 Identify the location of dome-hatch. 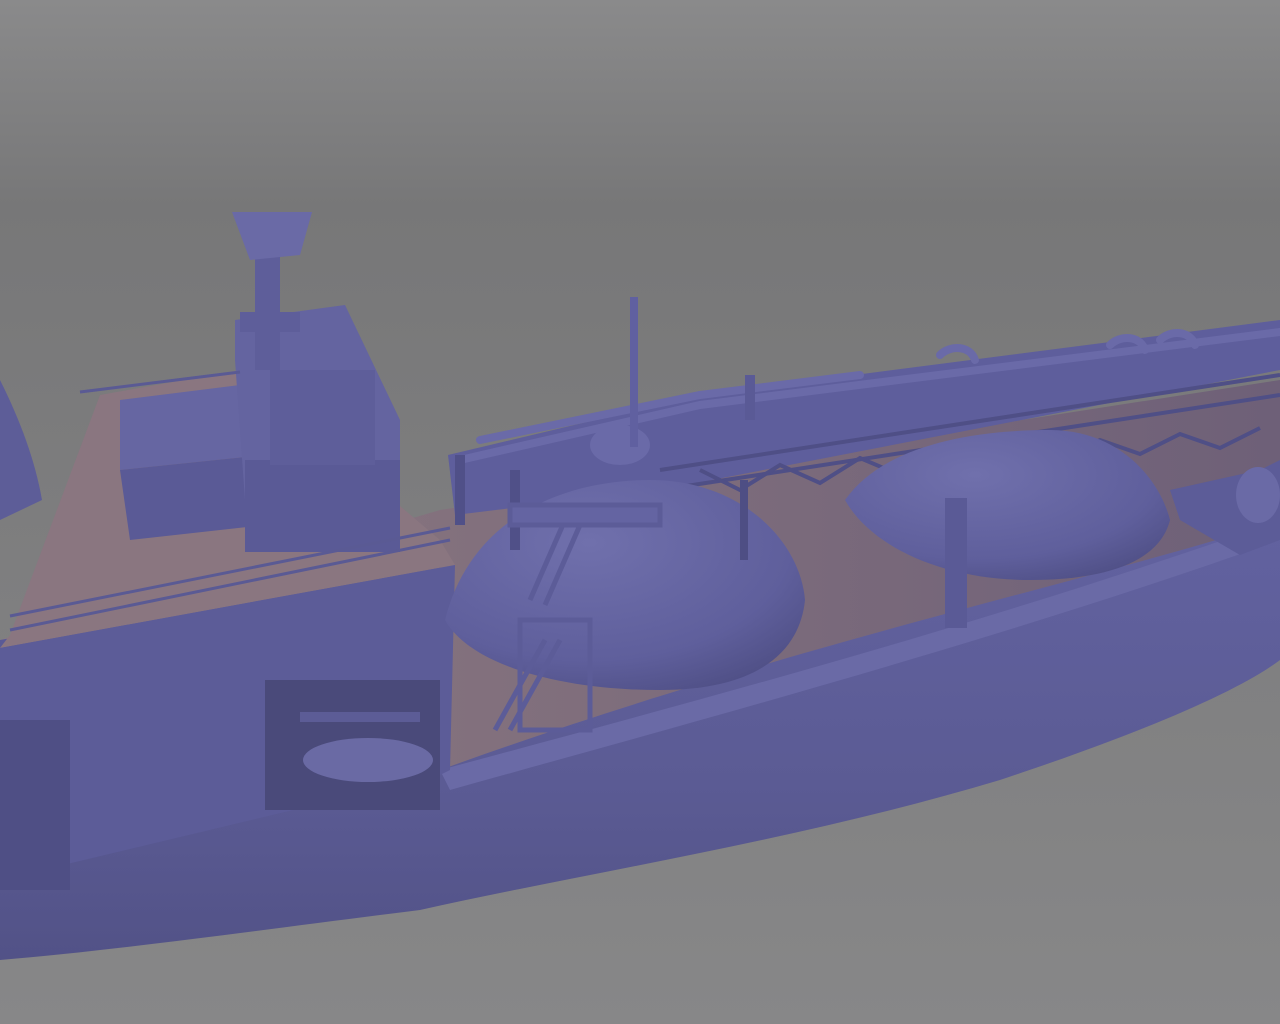
(620, 445).